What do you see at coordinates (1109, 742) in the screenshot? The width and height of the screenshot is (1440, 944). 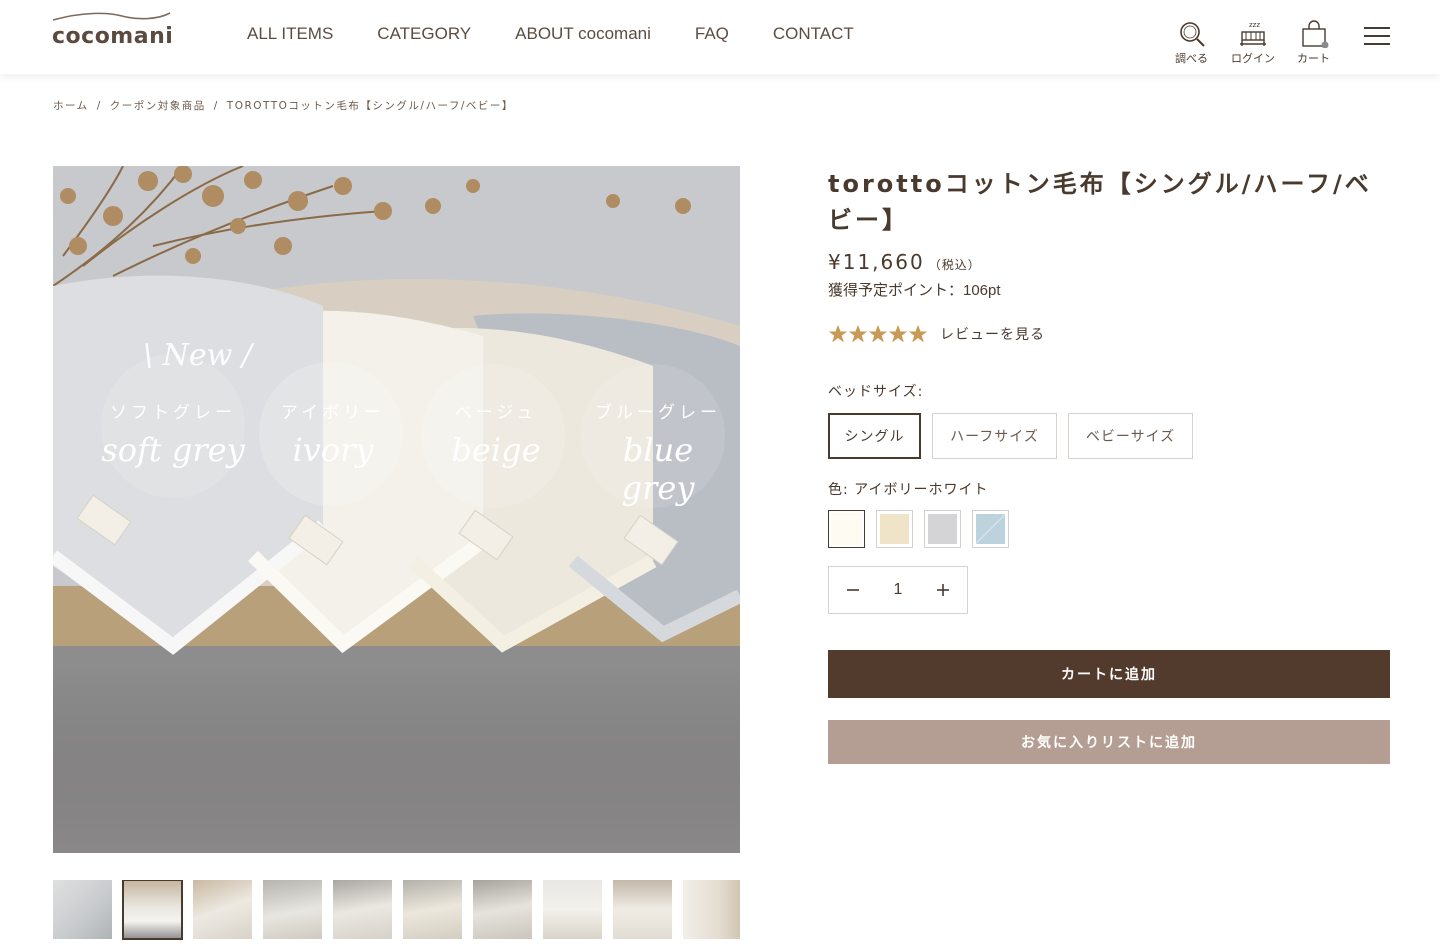 I see `add-to-wishlist-button: お気に入りリストに追加` at bounding box center [1109, 742].